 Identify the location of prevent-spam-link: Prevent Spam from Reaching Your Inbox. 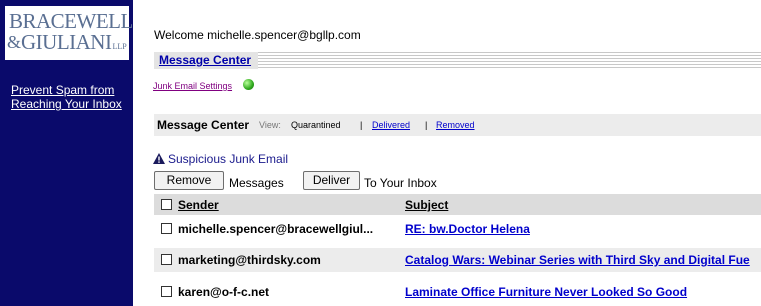
(70, 97).